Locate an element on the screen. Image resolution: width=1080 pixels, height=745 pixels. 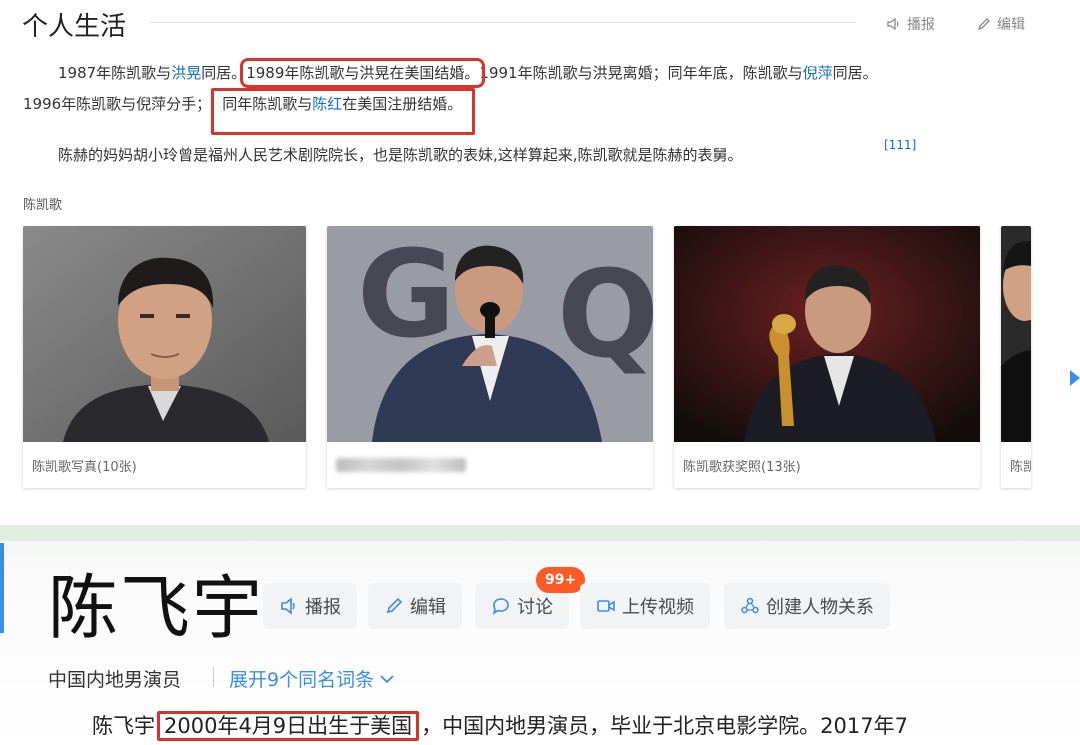
album-card: 陈凯歌写真(10张) is located at coordinates (164, 357).